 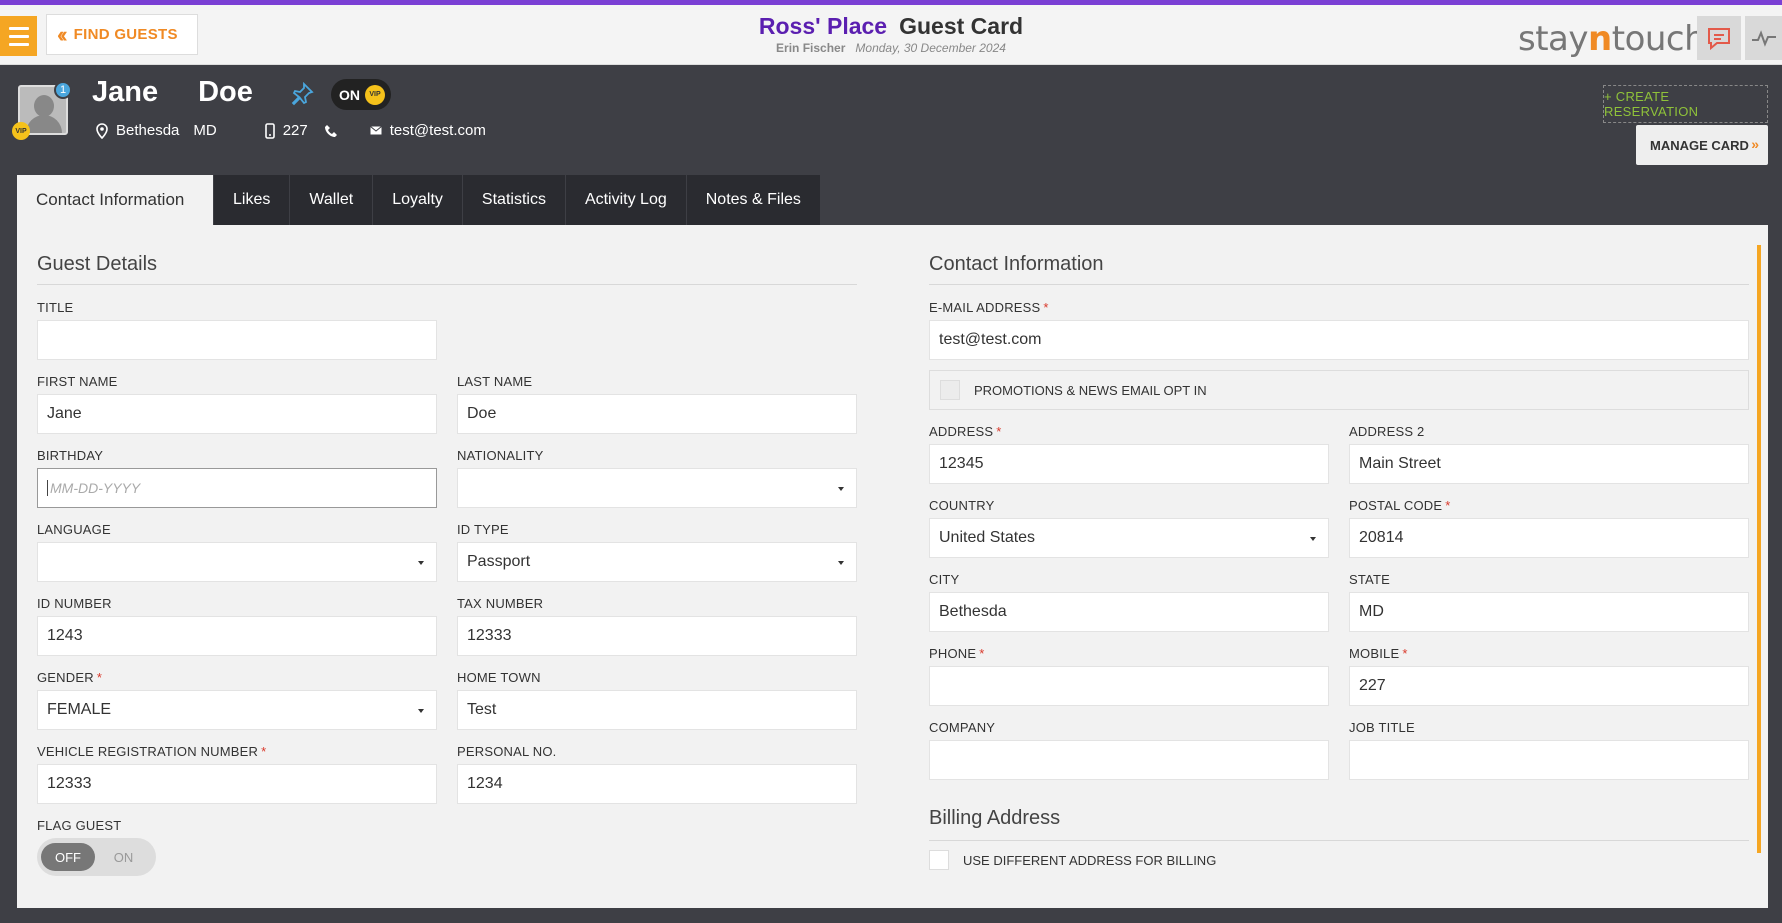 What do you see at coordinates (1129, 538) in the screenshot?
I see `country-select: United States` at bounding box center [1129, 538].